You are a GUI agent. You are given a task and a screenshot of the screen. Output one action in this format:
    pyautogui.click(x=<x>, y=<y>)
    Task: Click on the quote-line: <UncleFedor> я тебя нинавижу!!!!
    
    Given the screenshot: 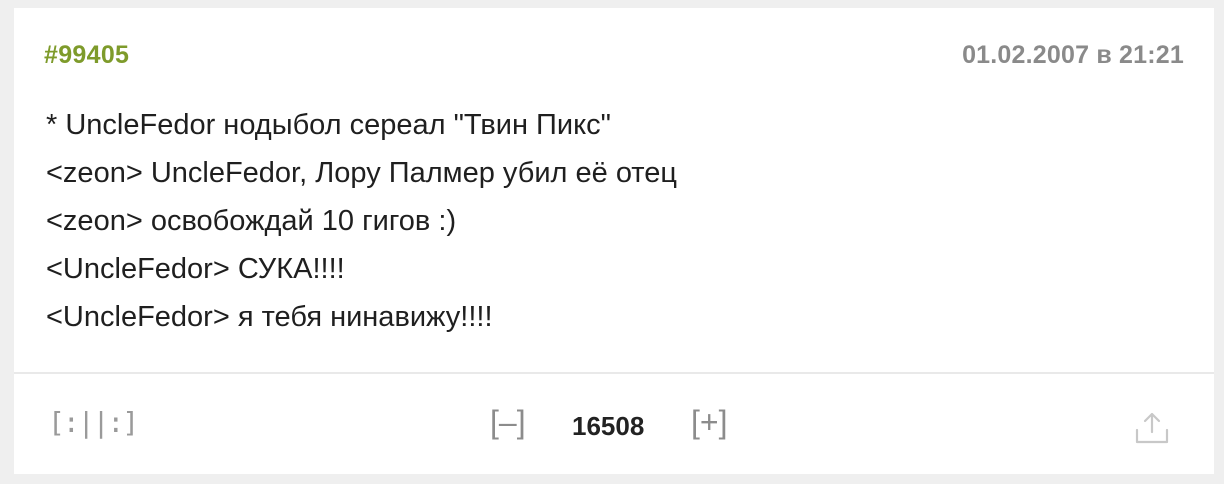 What is the action you would take?
    pyautogui.click(x=269, y=317)
    